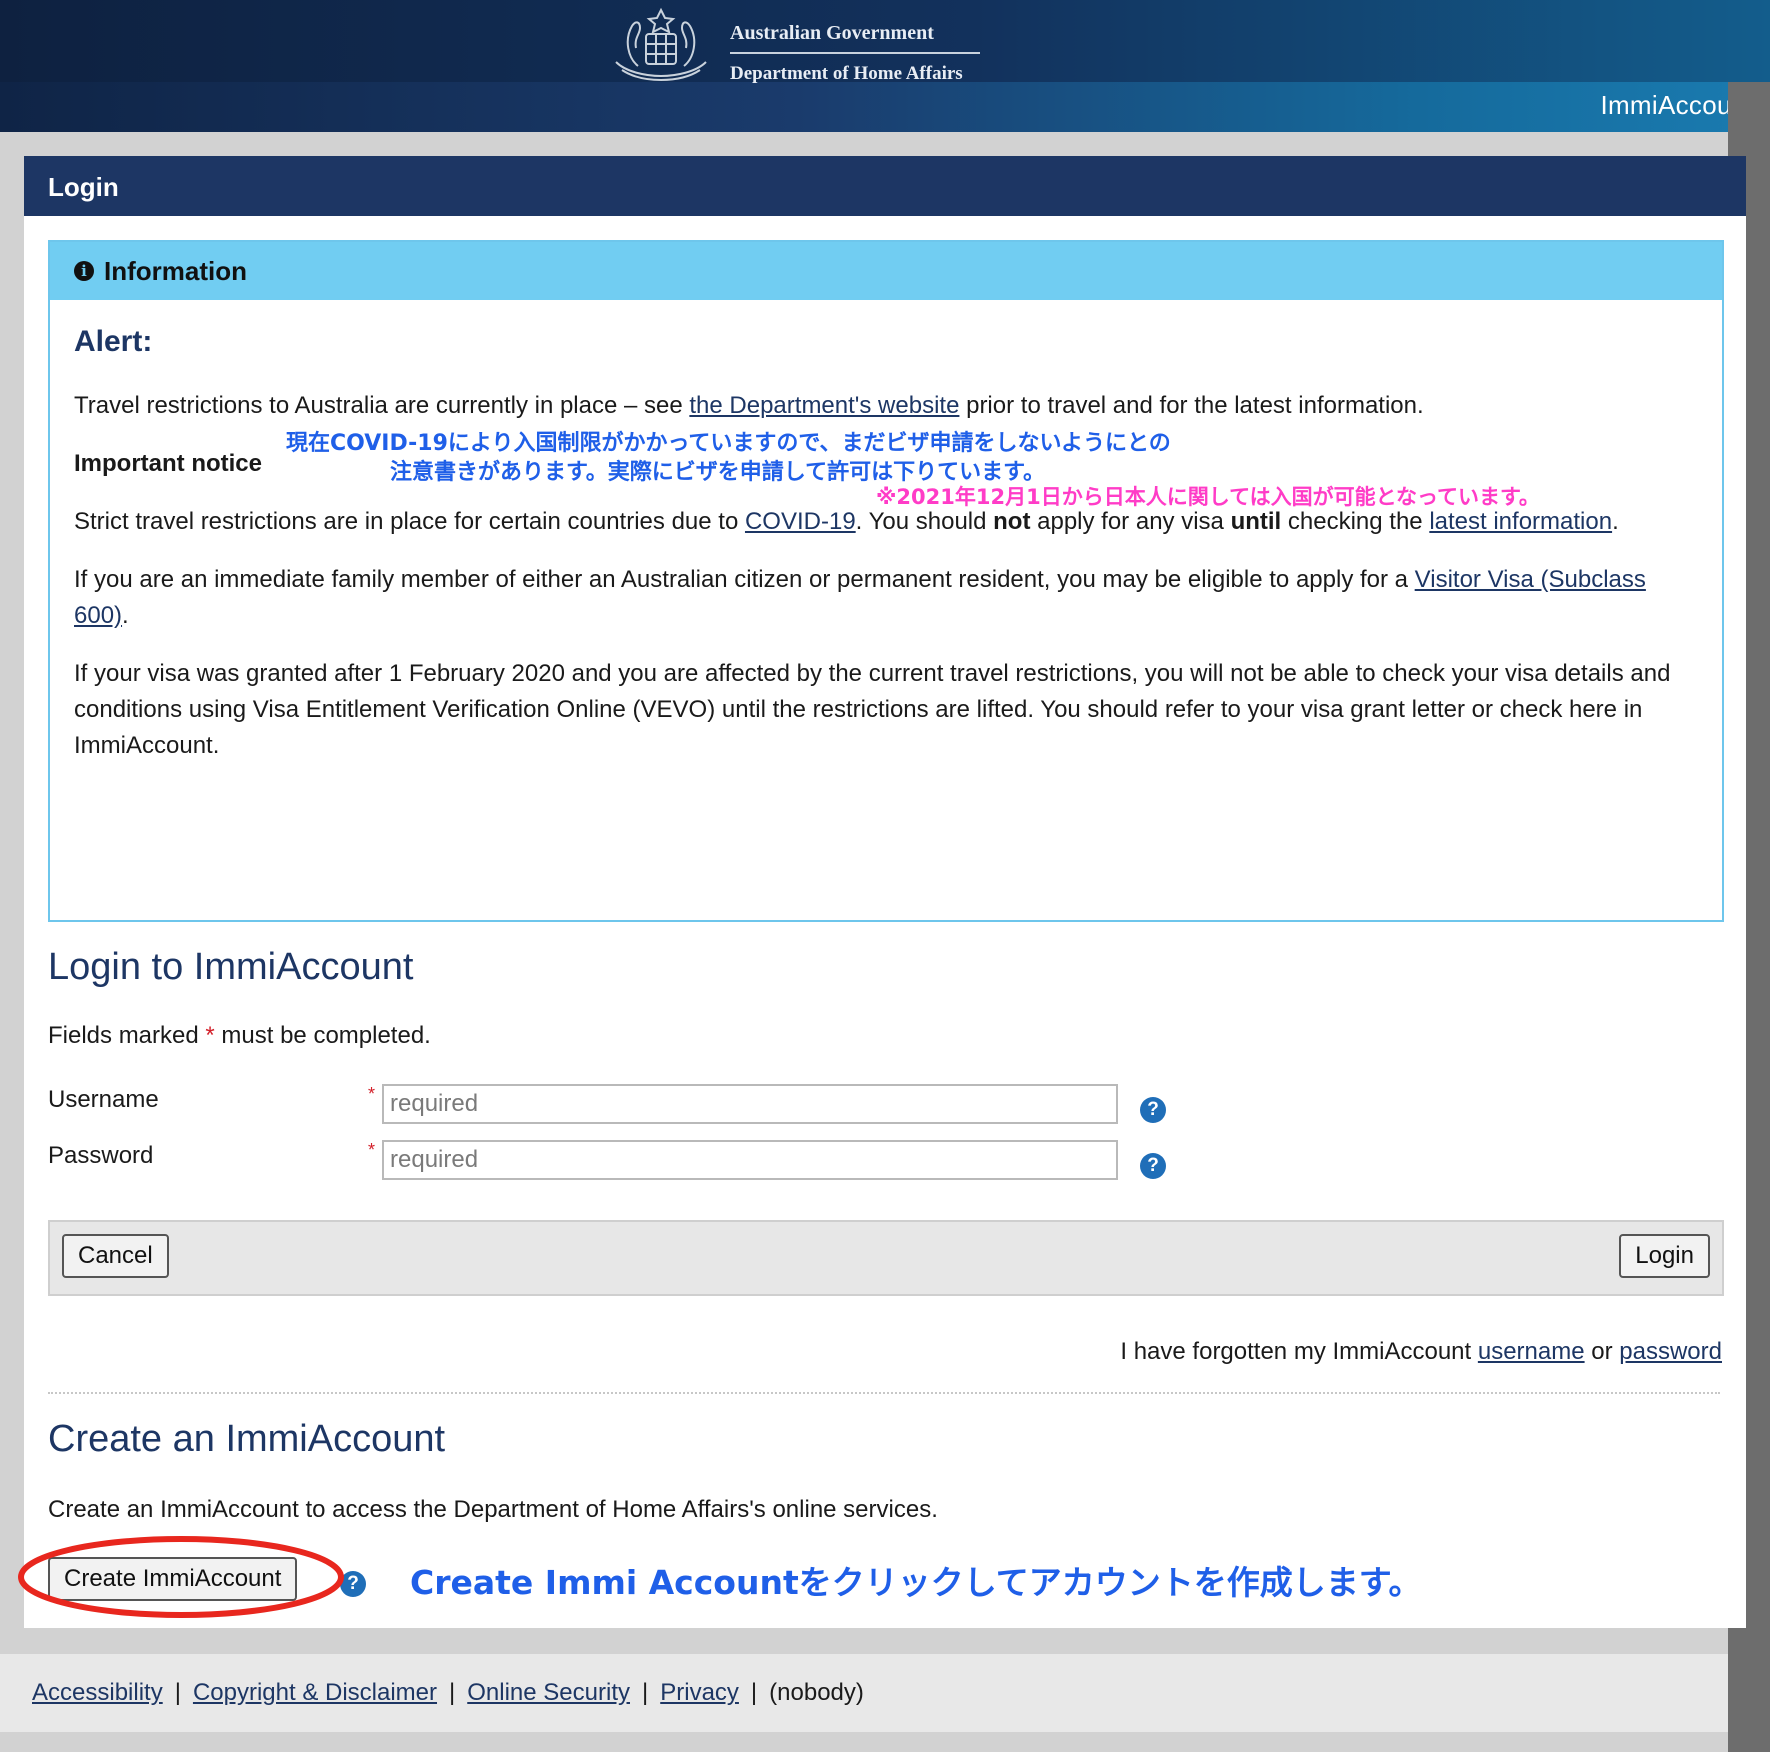 This screenshot has width=1770, height=1752. What do you see at coordinates (885, 186) in the screenshot?
I see `panel-title: Login` at bounding box center [885, 186].